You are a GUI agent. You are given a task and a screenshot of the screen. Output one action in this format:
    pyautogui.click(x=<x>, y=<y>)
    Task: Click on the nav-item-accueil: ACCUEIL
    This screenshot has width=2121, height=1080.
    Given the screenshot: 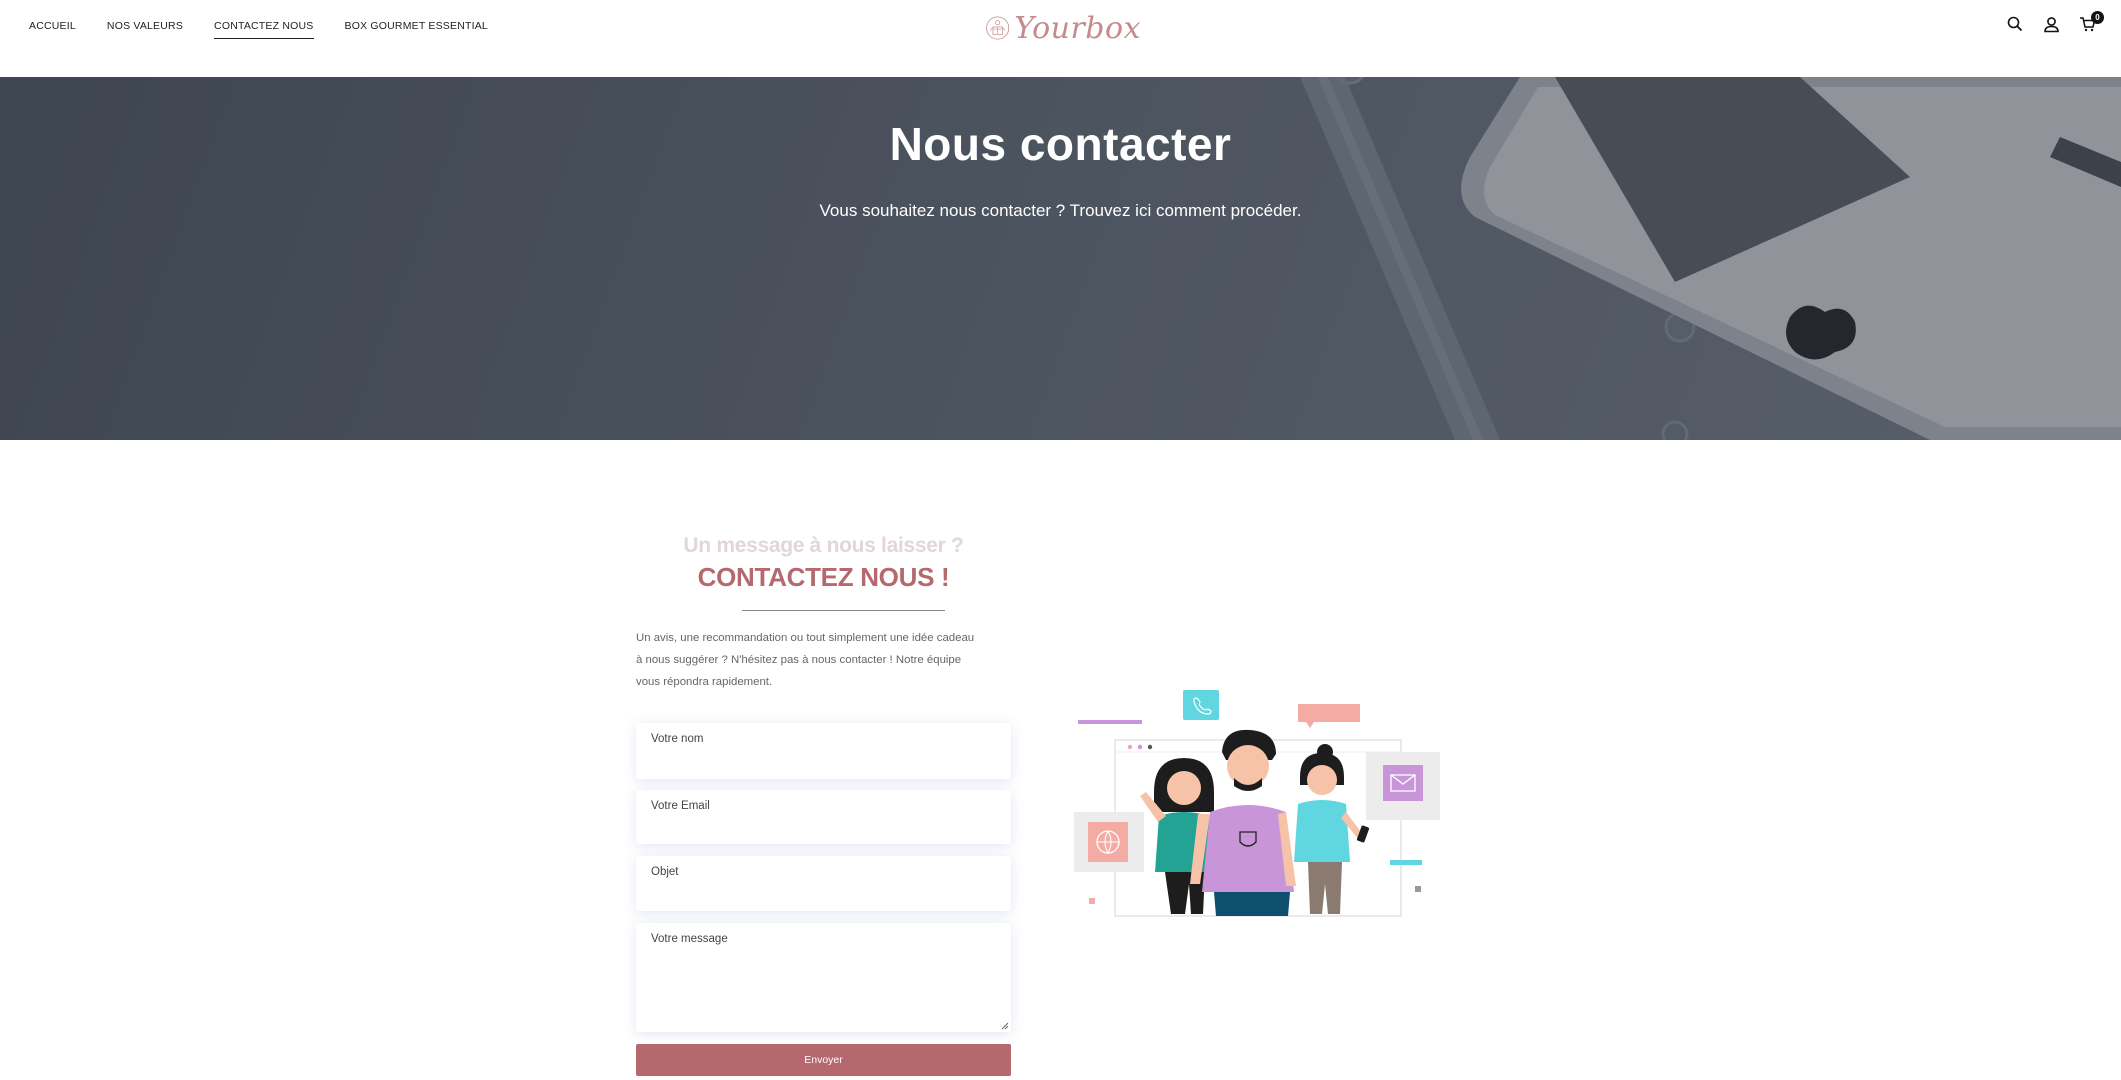 What is the action you would take?
    pyautogui.click(x=52, y=29)
    